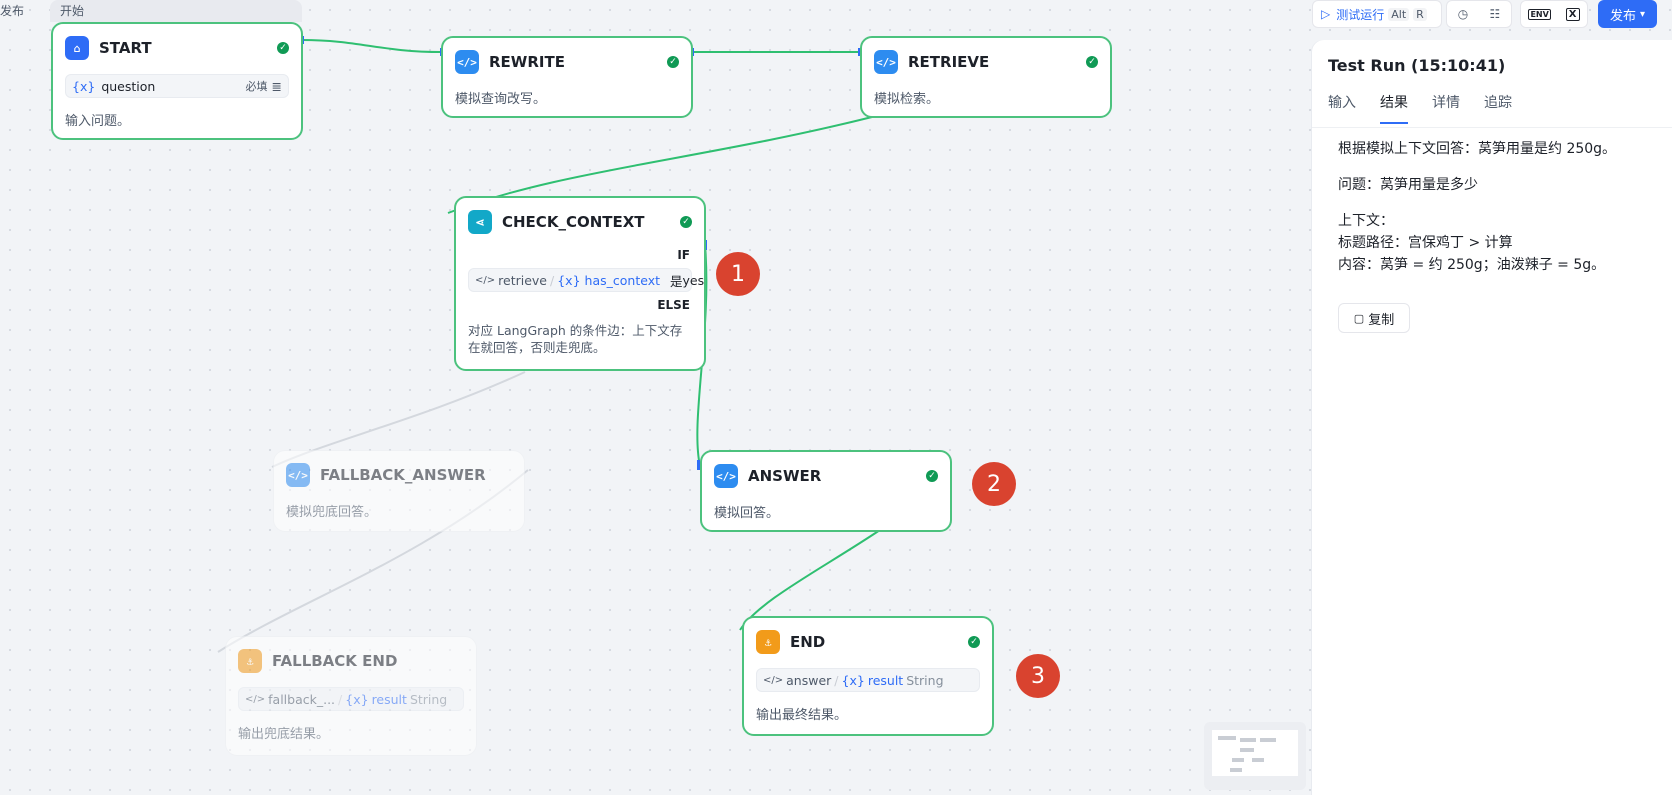  Describe the element at coordinates (522, 280) in the screenshot. I see `condition-source: retrieve` at that location.